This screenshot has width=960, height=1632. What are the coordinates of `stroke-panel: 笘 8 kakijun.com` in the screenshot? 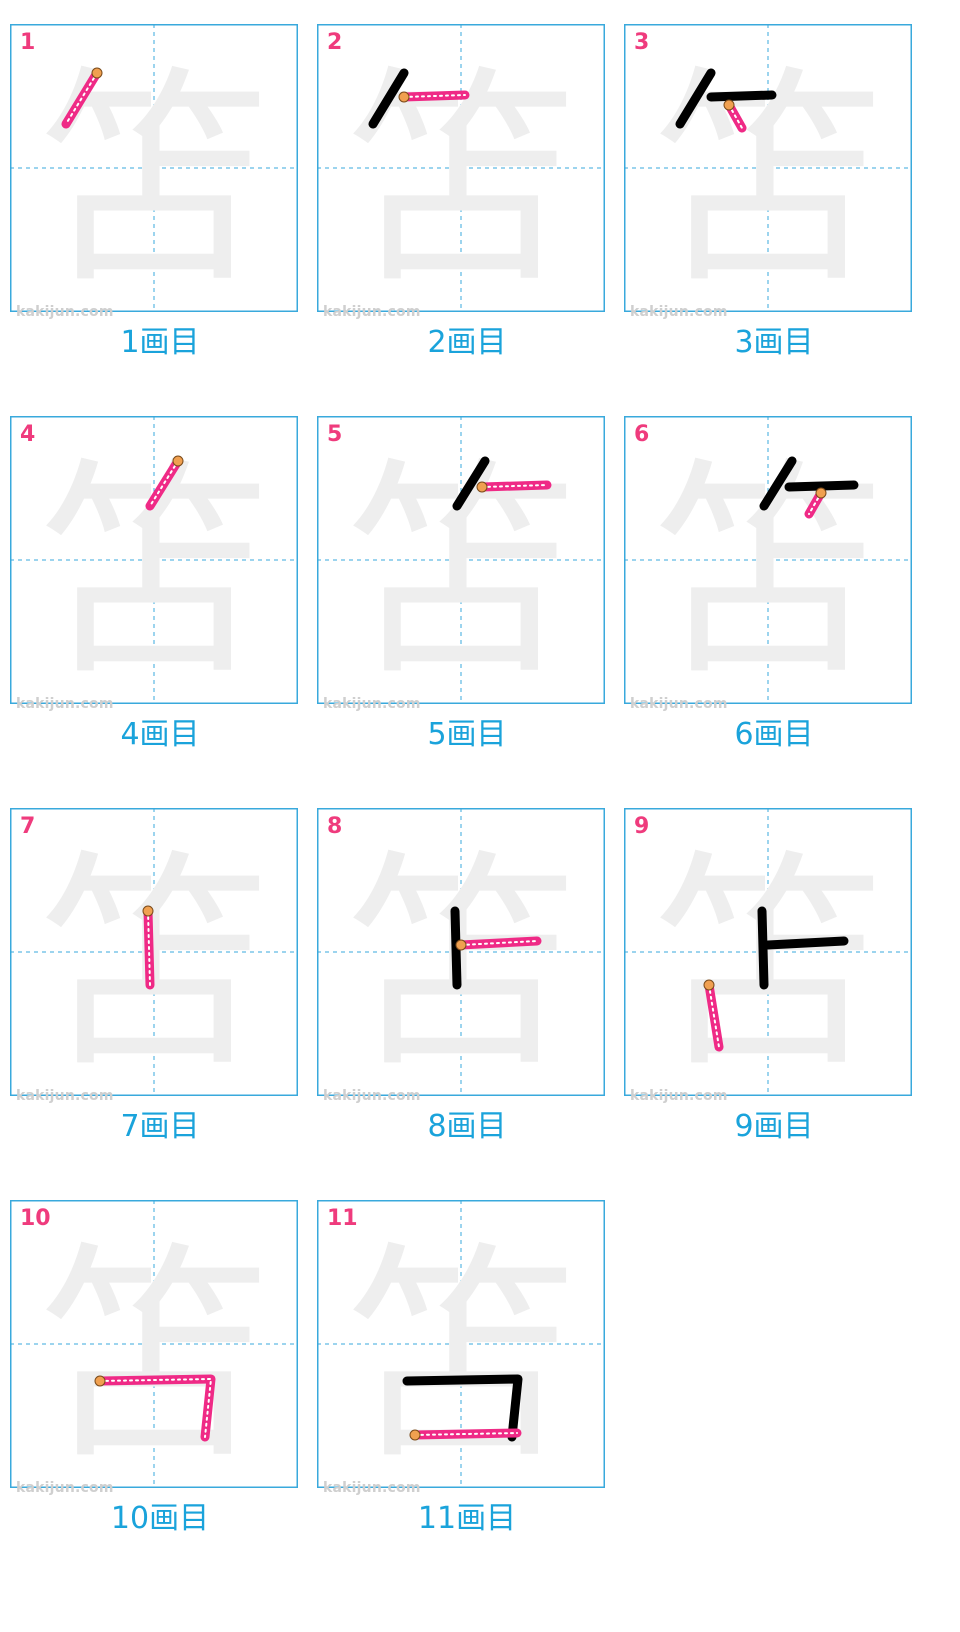 It's located at (467, 958).